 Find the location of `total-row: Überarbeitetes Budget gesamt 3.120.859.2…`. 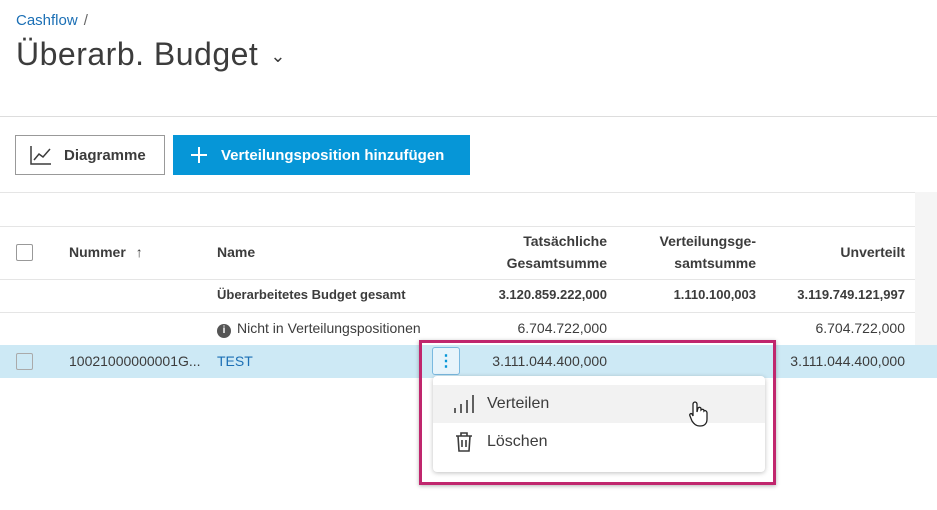

total-row: Überarbeitetes Budget gesamt 3.120.859.2… is located at coordinates (457, 295).